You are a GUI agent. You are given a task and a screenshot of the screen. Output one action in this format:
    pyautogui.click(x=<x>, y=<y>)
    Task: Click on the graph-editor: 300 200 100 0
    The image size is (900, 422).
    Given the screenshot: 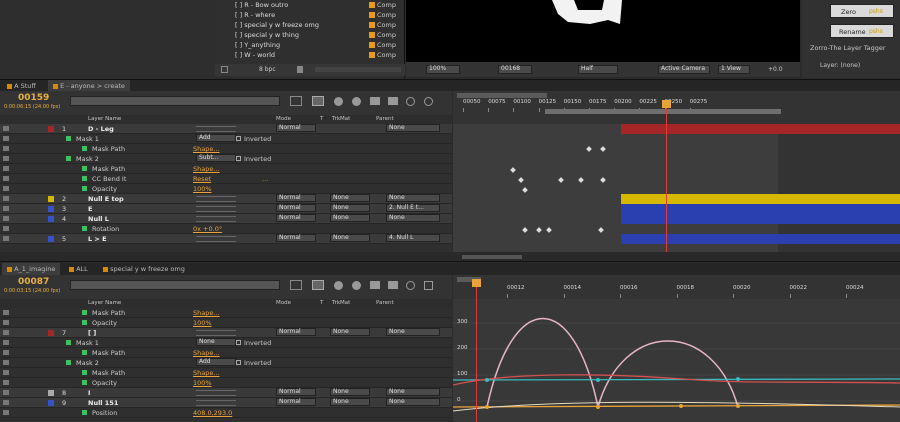 What is the action you would take?
    pyautogui.click(x=676, y=360)
    